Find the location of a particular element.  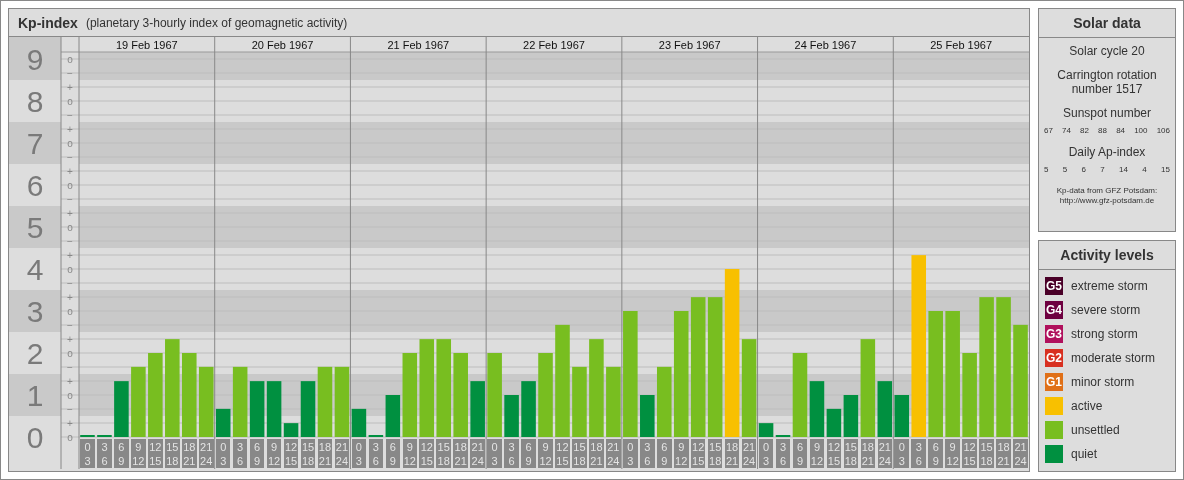

axis-label: 0 is located at coordinates (35, 437).